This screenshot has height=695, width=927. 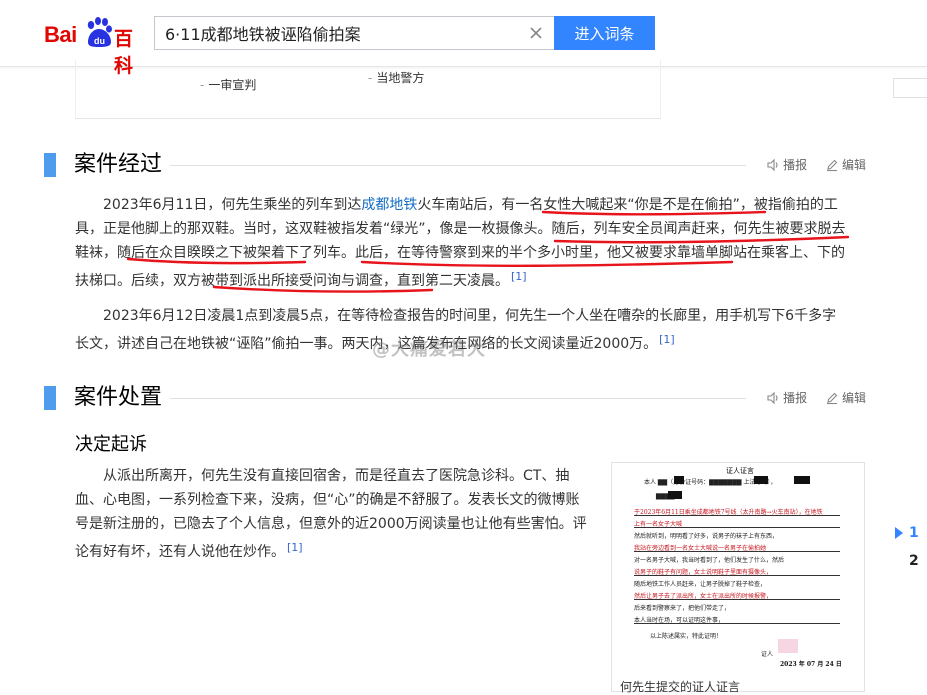 I want to click on pager-item-2: 2, so click(x=910, y=566).